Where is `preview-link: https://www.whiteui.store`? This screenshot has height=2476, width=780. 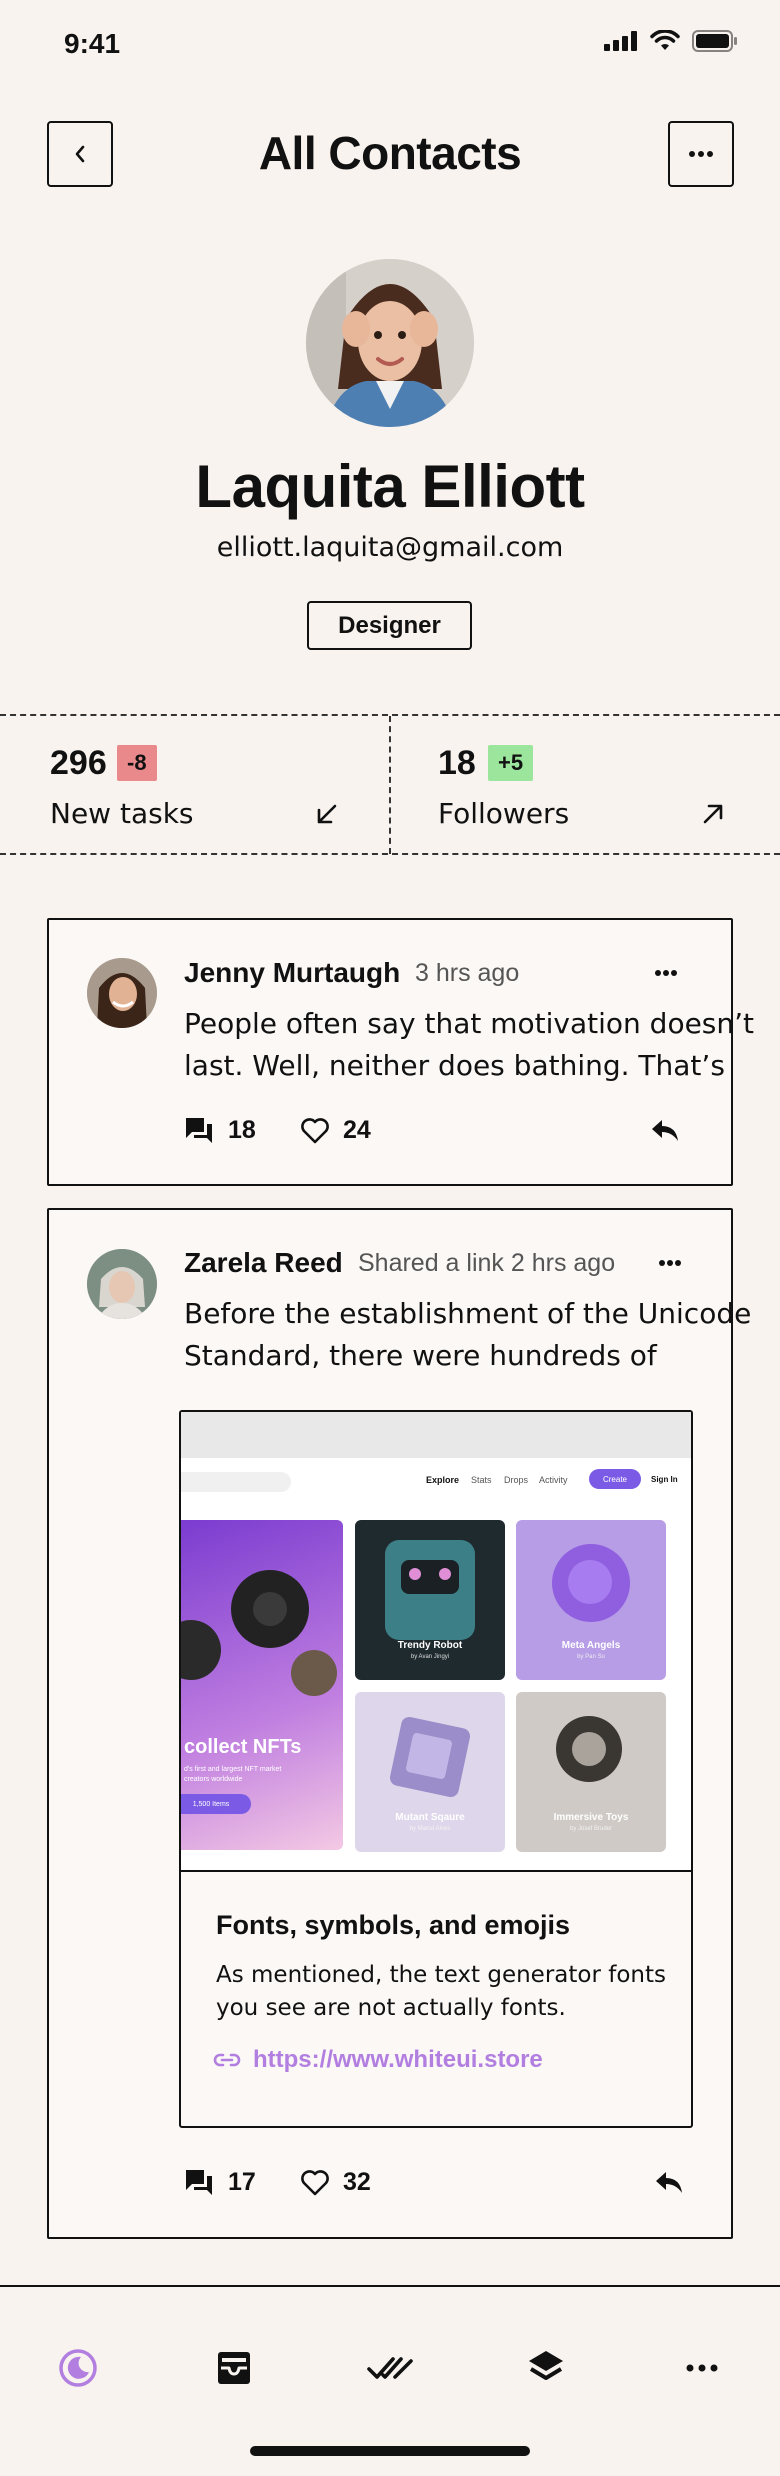
preview-link: https://www.whiteui.store is located at coordinates (398, 2060).